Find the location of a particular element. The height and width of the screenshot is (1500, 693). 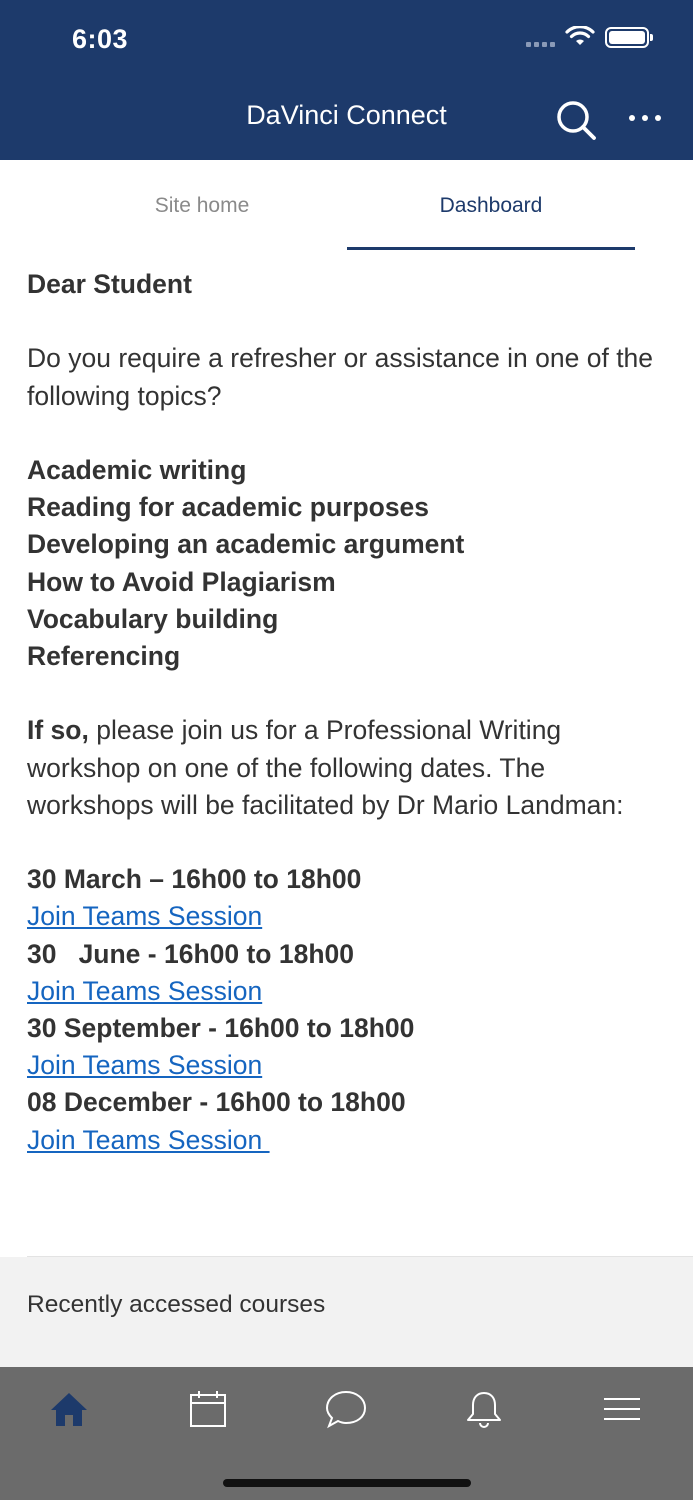

session-date: 30 September - 16h00 to 18h00 is located at coordinates (221, 1028).